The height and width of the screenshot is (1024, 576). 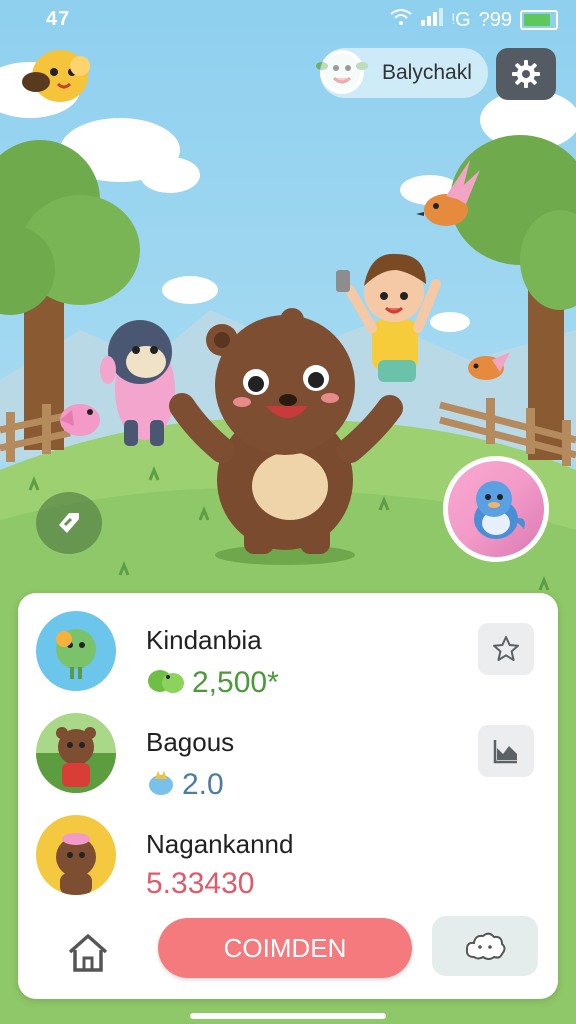 What do you see at coordinates (499, 510) in the screenshot?
I see `blue-pet-icon` at bounding box center [499, 510].